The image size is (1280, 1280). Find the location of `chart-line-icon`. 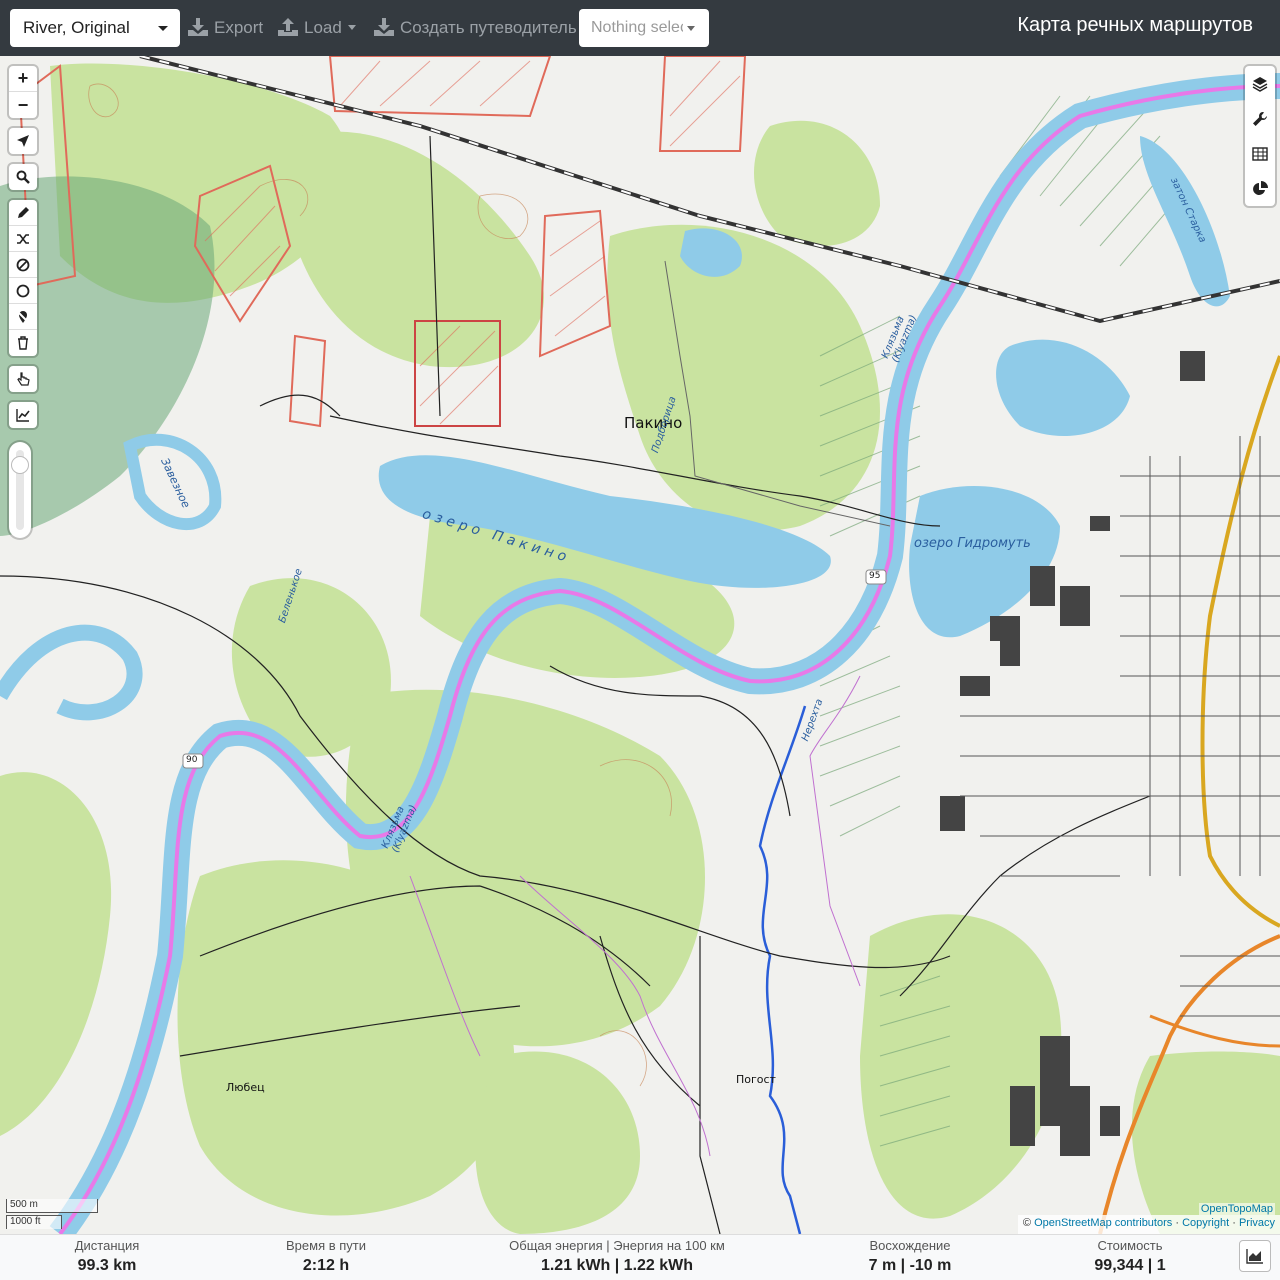

chart-line-icon is located at coordinates (23, 415).